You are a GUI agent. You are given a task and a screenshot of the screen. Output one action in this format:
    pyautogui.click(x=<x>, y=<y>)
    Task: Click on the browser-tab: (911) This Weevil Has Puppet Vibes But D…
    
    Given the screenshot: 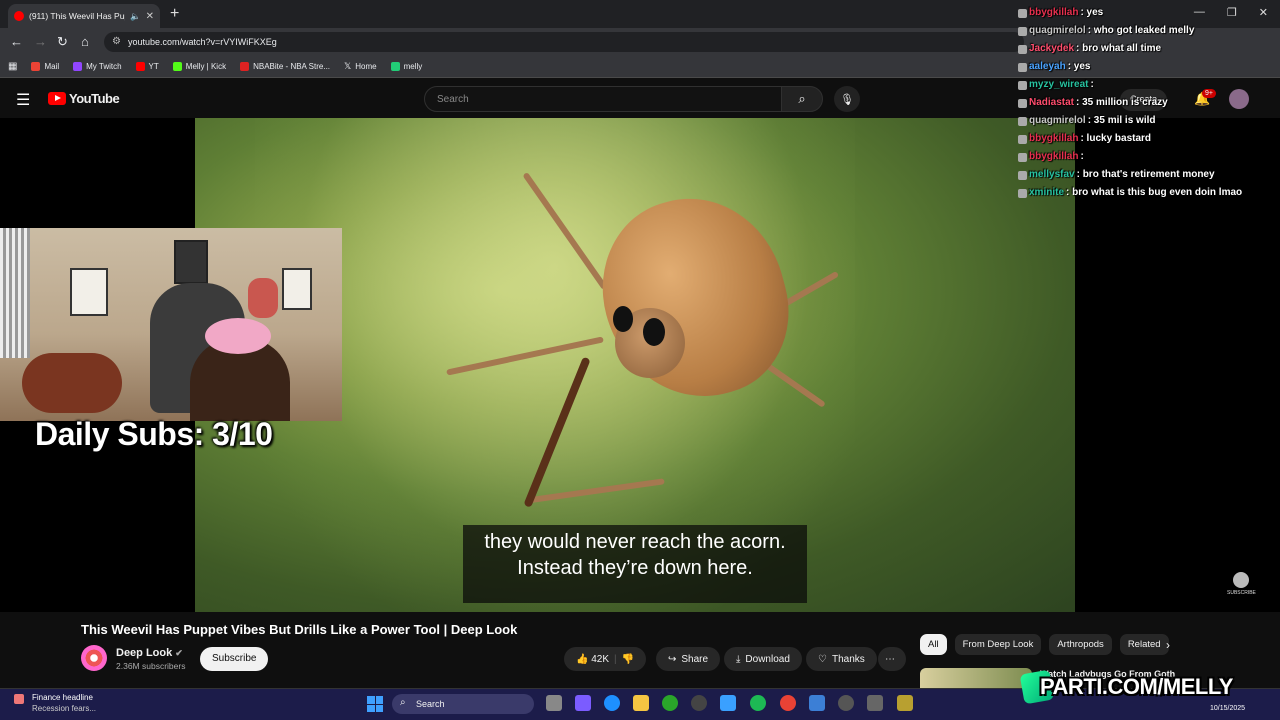 What is the action you would take?
    pyautogui.click(x=84, y=16)
    